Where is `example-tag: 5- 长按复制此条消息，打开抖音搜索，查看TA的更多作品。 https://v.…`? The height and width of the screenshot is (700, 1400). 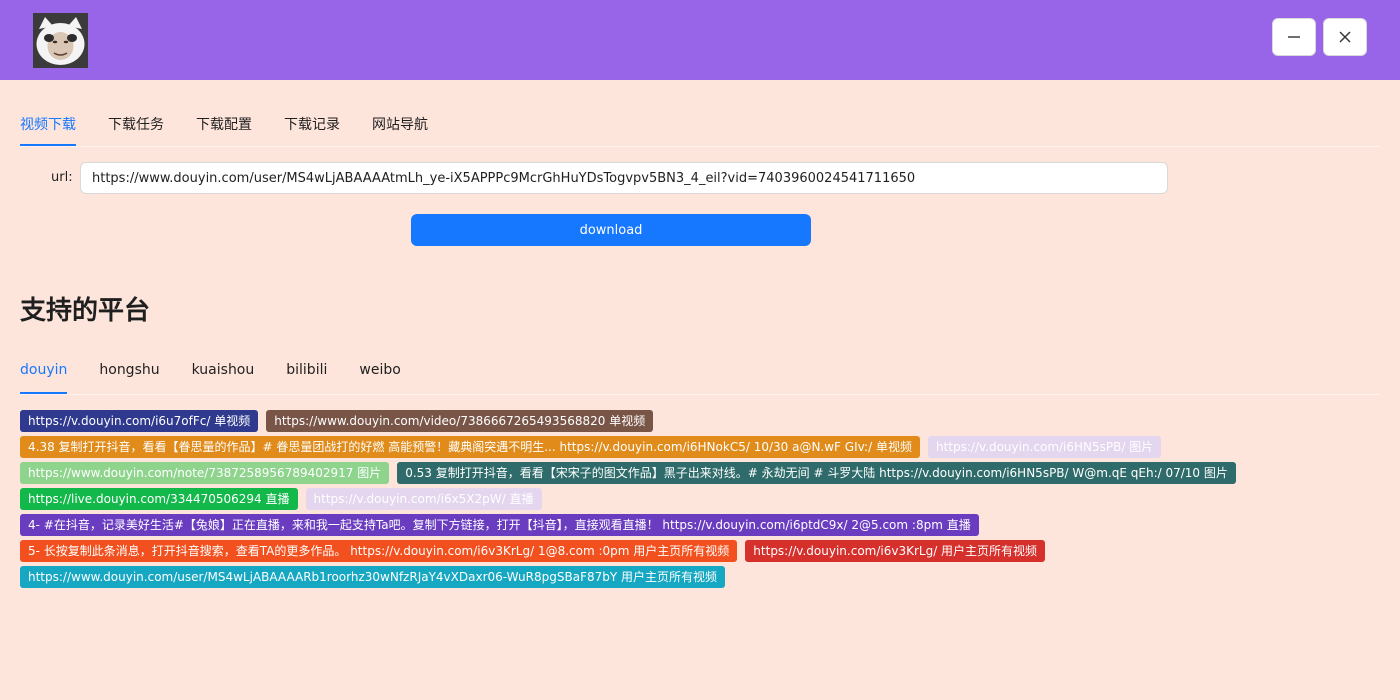 example-tag: 5- 长按复制此条消息，打开抖音搜索，查看TA的更多作品。 https://v.… is located at coordinates (379, 551).